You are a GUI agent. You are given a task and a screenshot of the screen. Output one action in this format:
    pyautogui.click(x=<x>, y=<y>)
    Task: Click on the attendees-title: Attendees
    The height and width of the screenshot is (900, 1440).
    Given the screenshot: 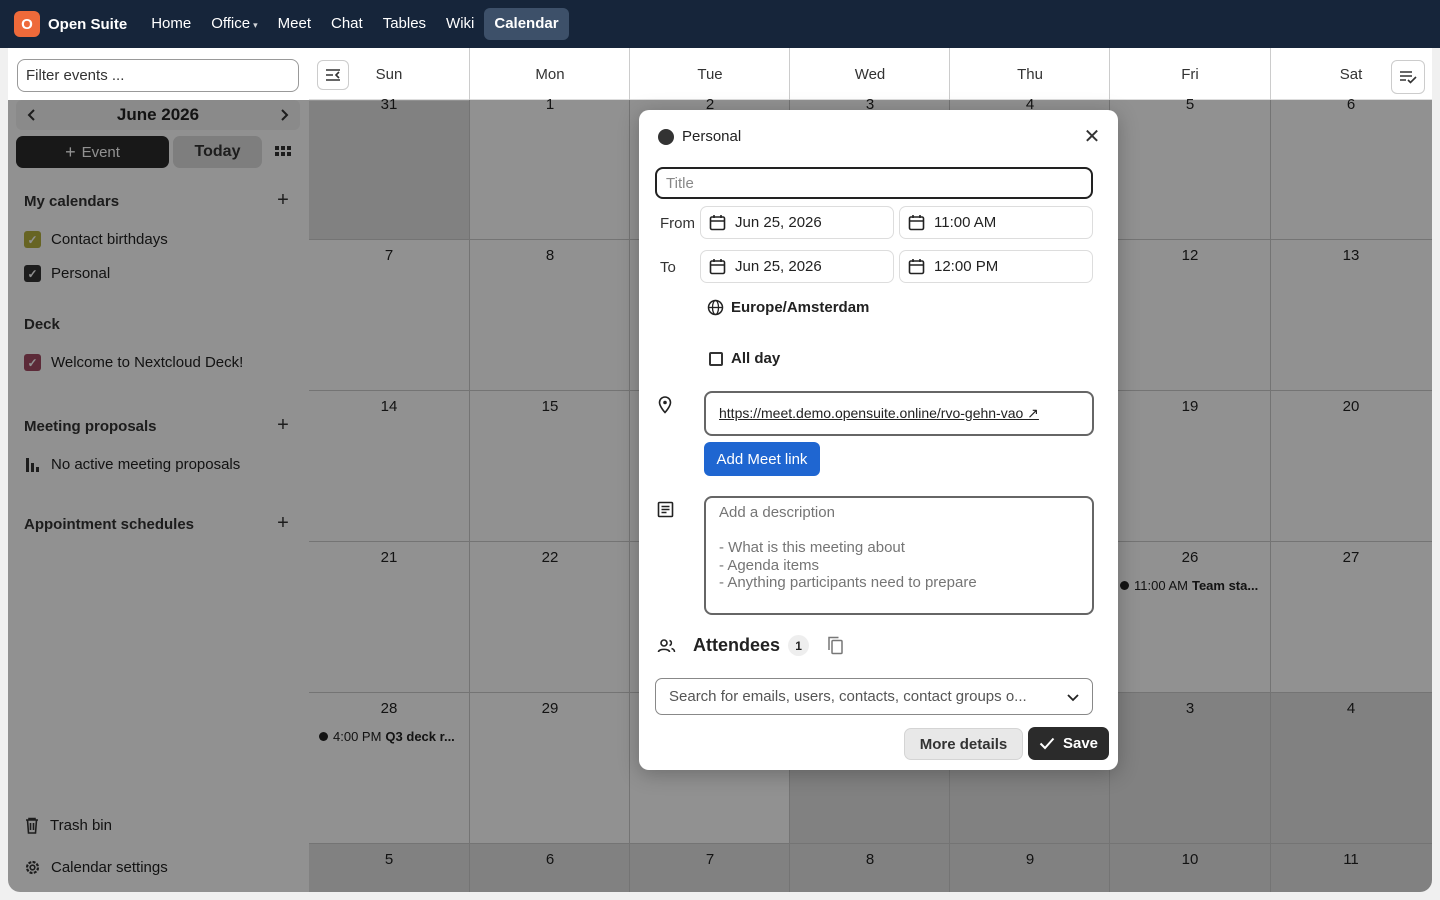 What is the action you would take?
    pyautogui.click(x=737, y=645)
    